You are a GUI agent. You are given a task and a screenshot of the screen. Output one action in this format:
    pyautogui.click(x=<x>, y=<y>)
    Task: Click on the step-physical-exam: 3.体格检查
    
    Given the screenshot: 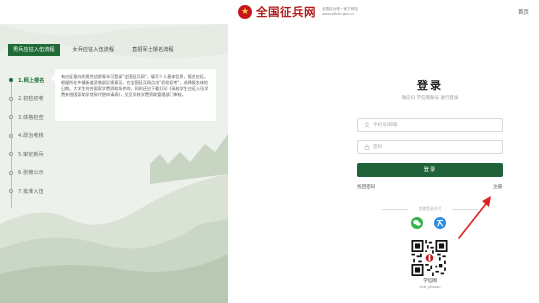 What is the action you would take?
    pyautogui.click(x=26, y=117)
    